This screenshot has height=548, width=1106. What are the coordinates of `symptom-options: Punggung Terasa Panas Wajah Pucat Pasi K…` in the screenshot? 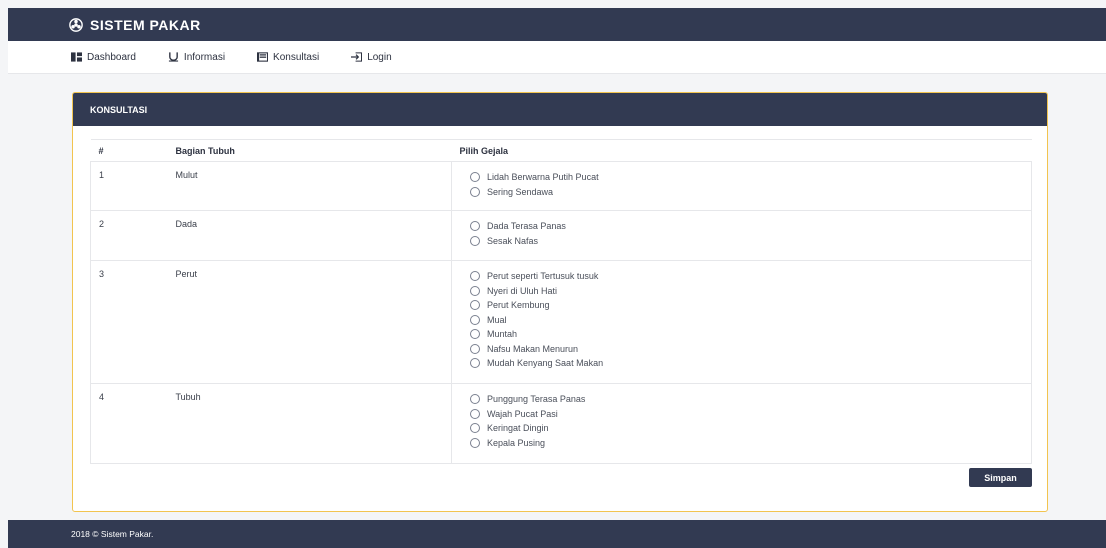 It's located at (741, 423).